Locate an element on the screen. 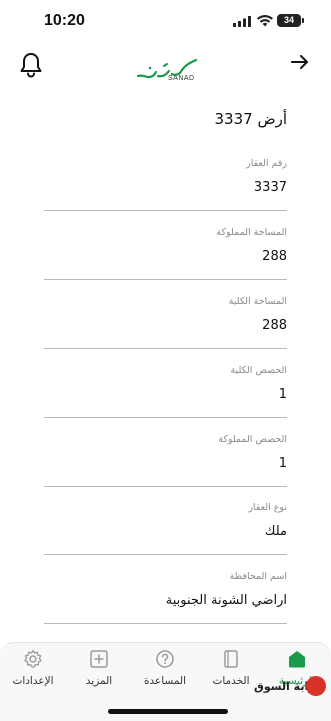 This screenshot has width=331, height=721. tab-label: المساعدة is located at coordinates (165, 681).